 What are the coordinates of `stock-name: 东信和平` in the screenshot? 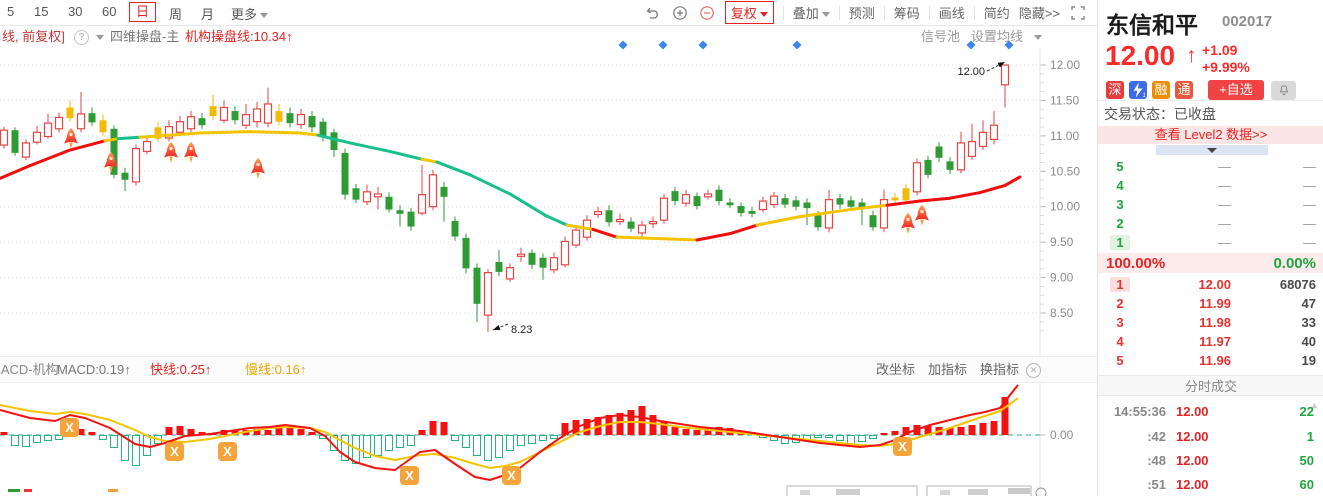 It's located at (1152, 25).